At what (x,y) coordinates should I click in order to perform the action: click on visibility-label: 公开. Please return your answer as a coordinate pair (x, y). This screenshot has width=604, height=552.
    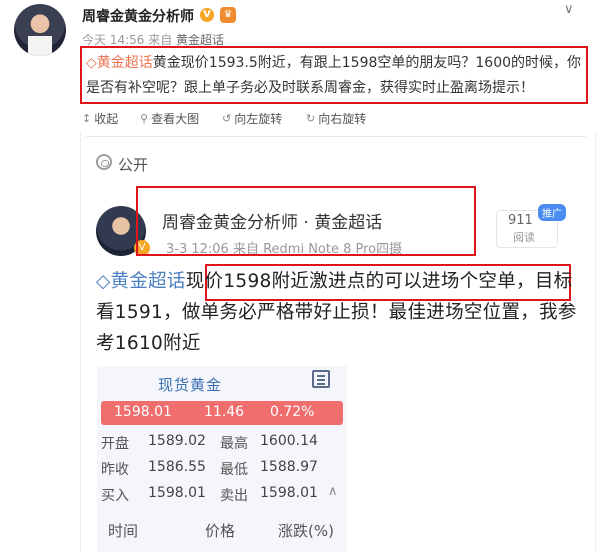
    Looking at the image, I should click on (133, 165).